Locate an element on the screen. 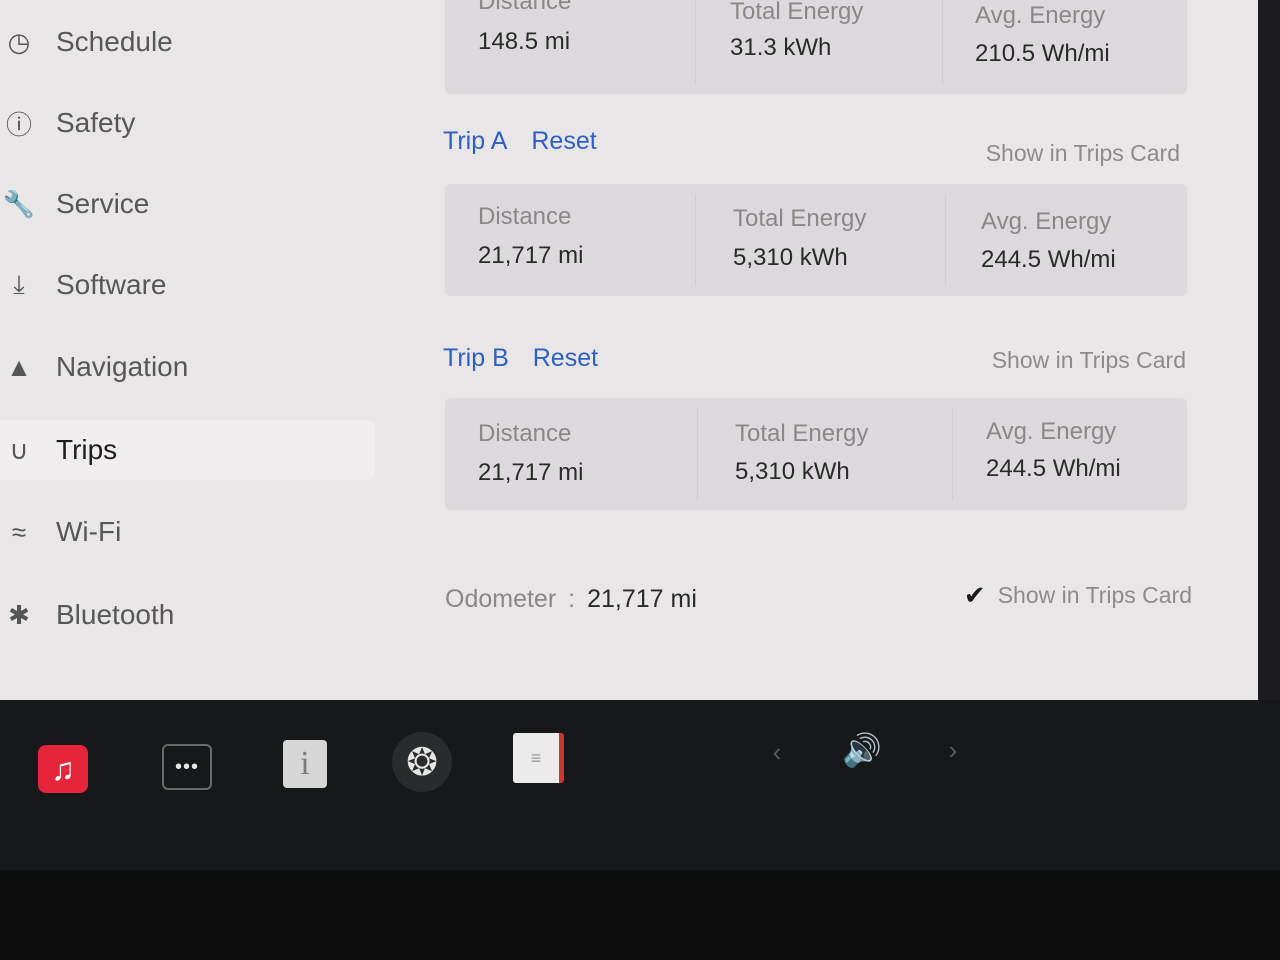  checkmark-icon: ✔ is located at coordinates (974, 595).